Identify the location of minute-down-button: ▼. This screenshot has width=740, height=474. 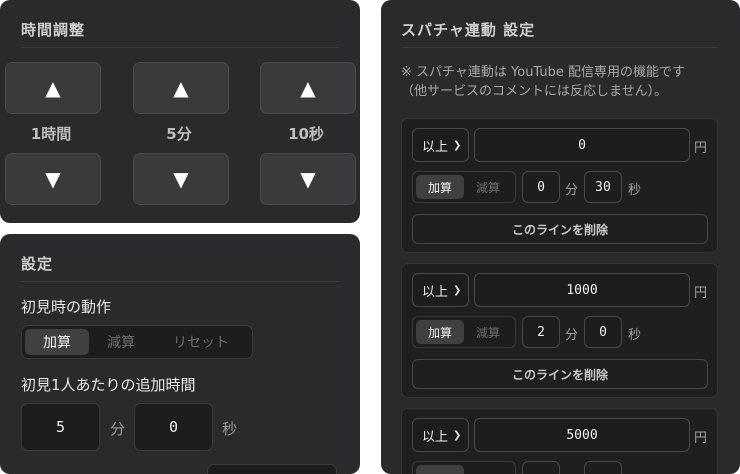
(181, 179).